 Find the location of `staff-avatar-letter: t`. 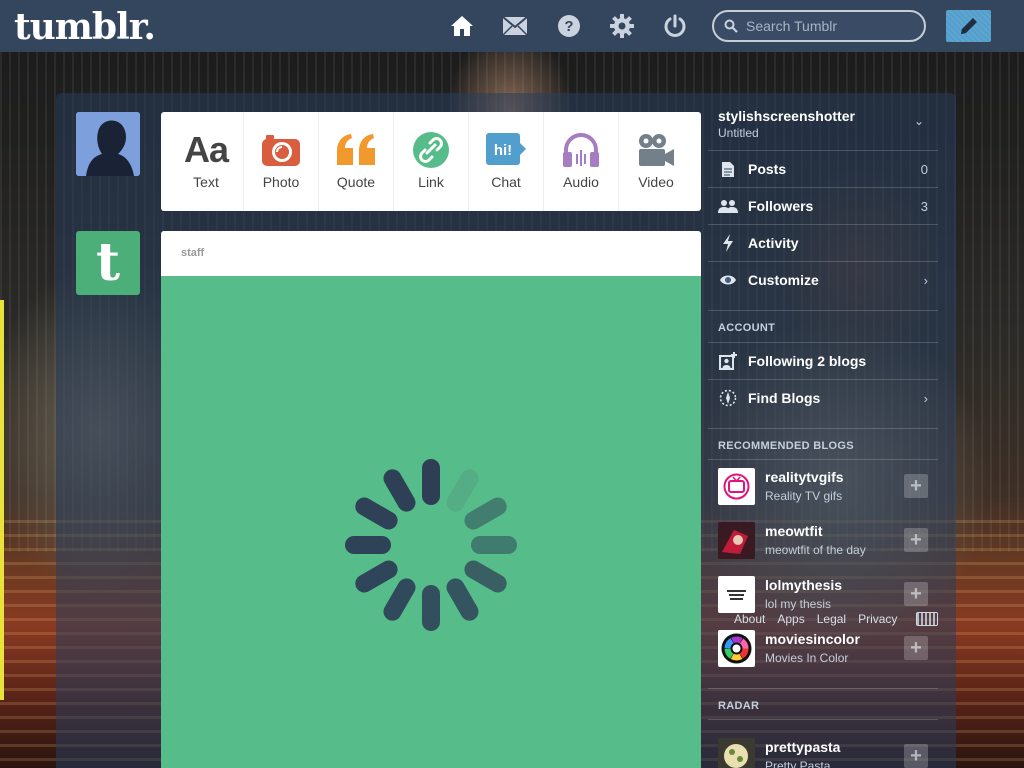

staff-avatar-letter: t is located at coordinates (108, 262).